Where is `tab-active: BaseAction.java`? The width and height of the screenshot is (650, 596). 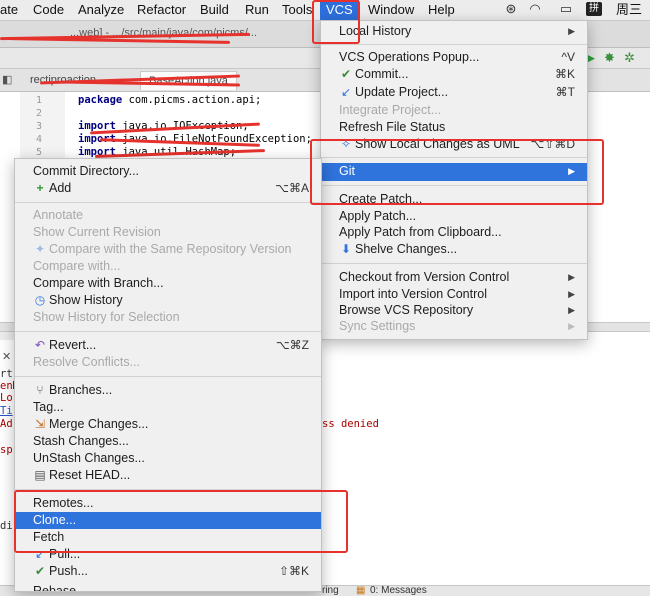 tab-active: BaseAction.java is located at coordinates (188, 80).